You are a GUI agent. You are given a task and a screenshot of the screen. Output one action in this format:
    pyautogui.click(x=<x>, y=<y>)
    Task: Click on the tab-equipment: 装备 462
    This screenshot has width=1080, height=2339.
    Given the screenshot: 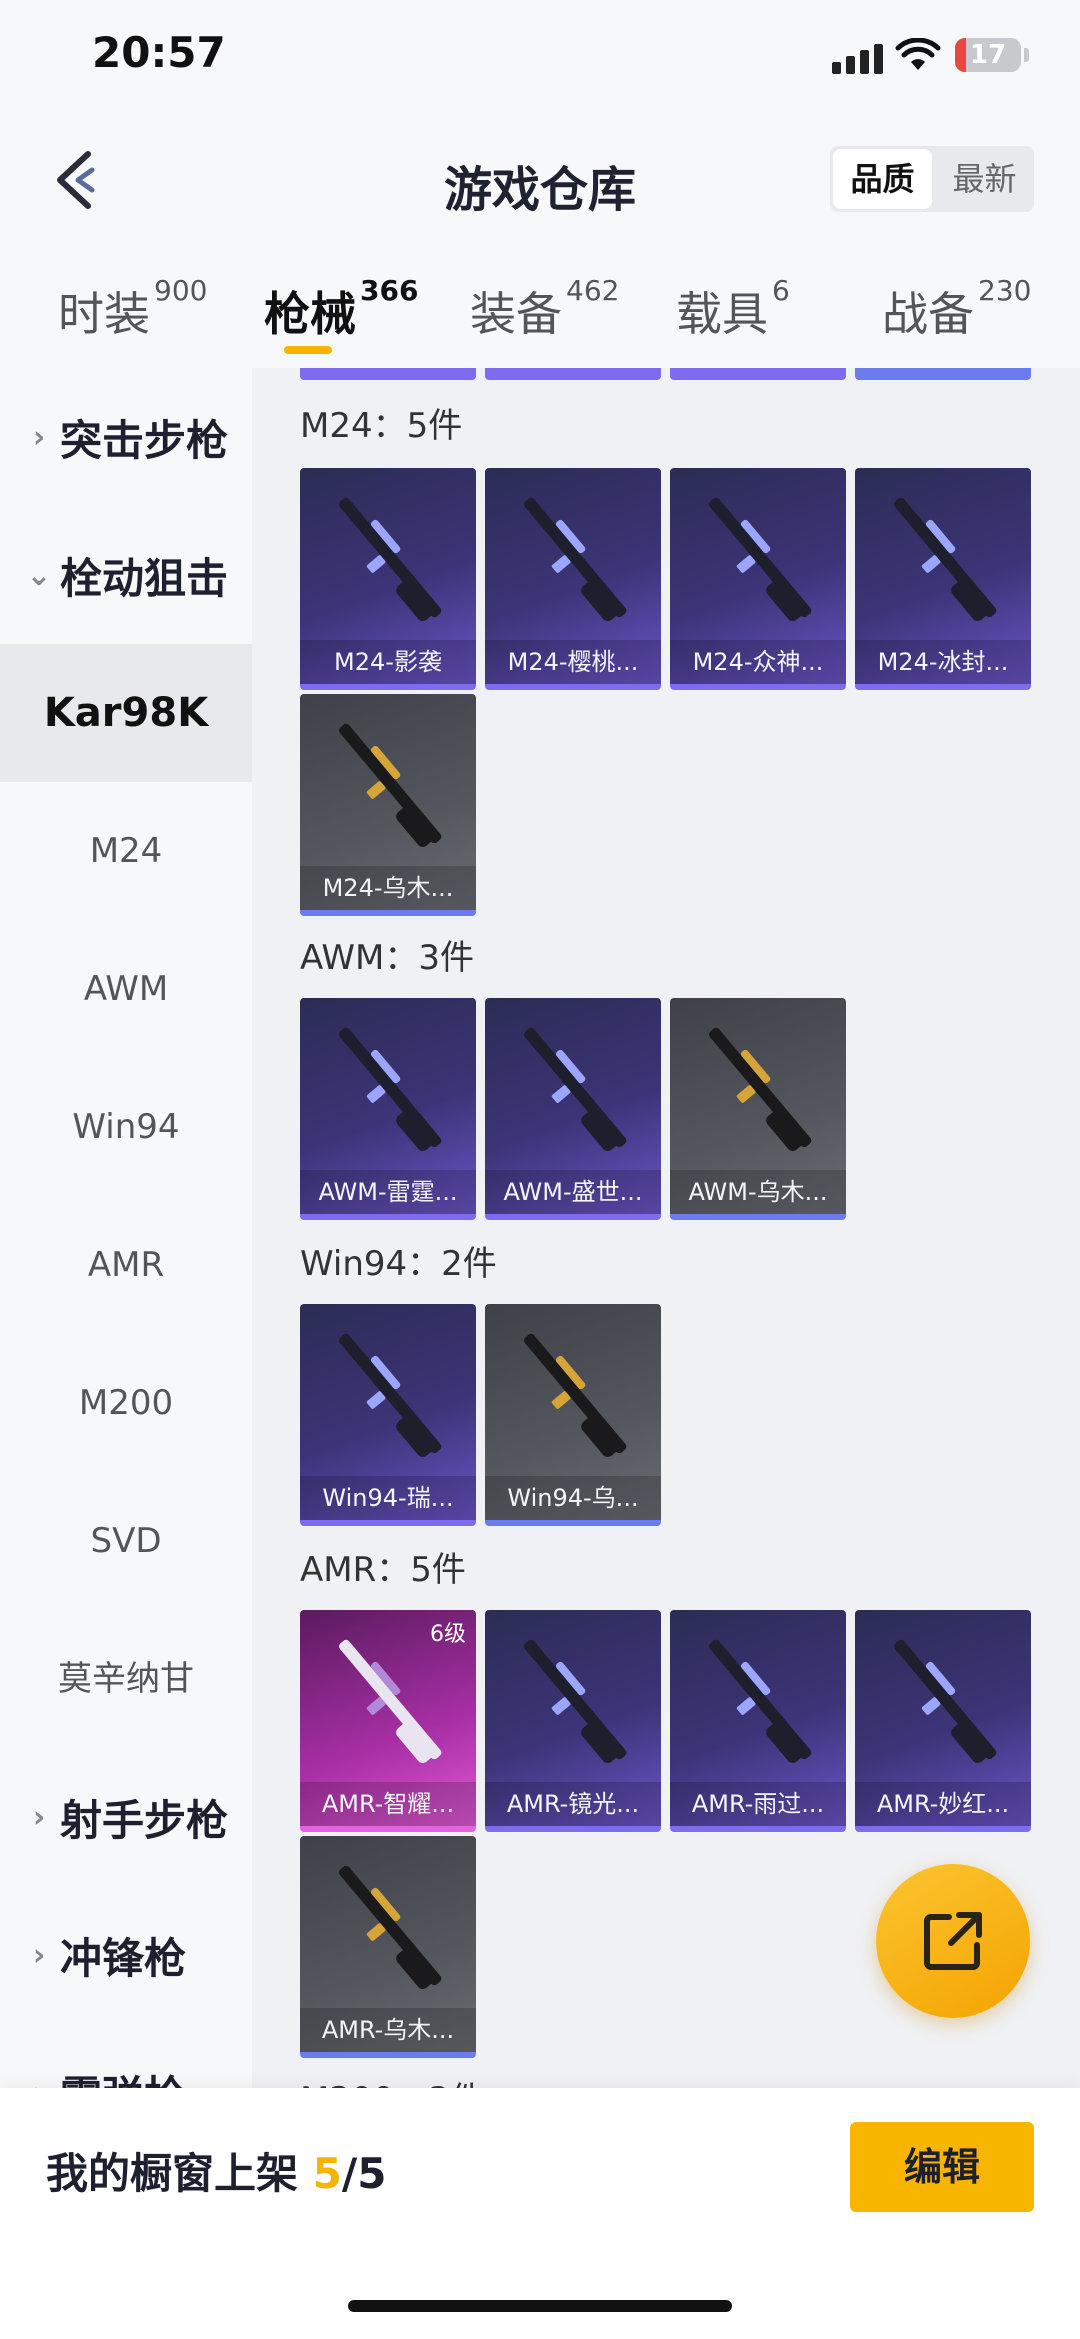 What is the action you would take?
    pyautogui.click(x=544, y=309)
    